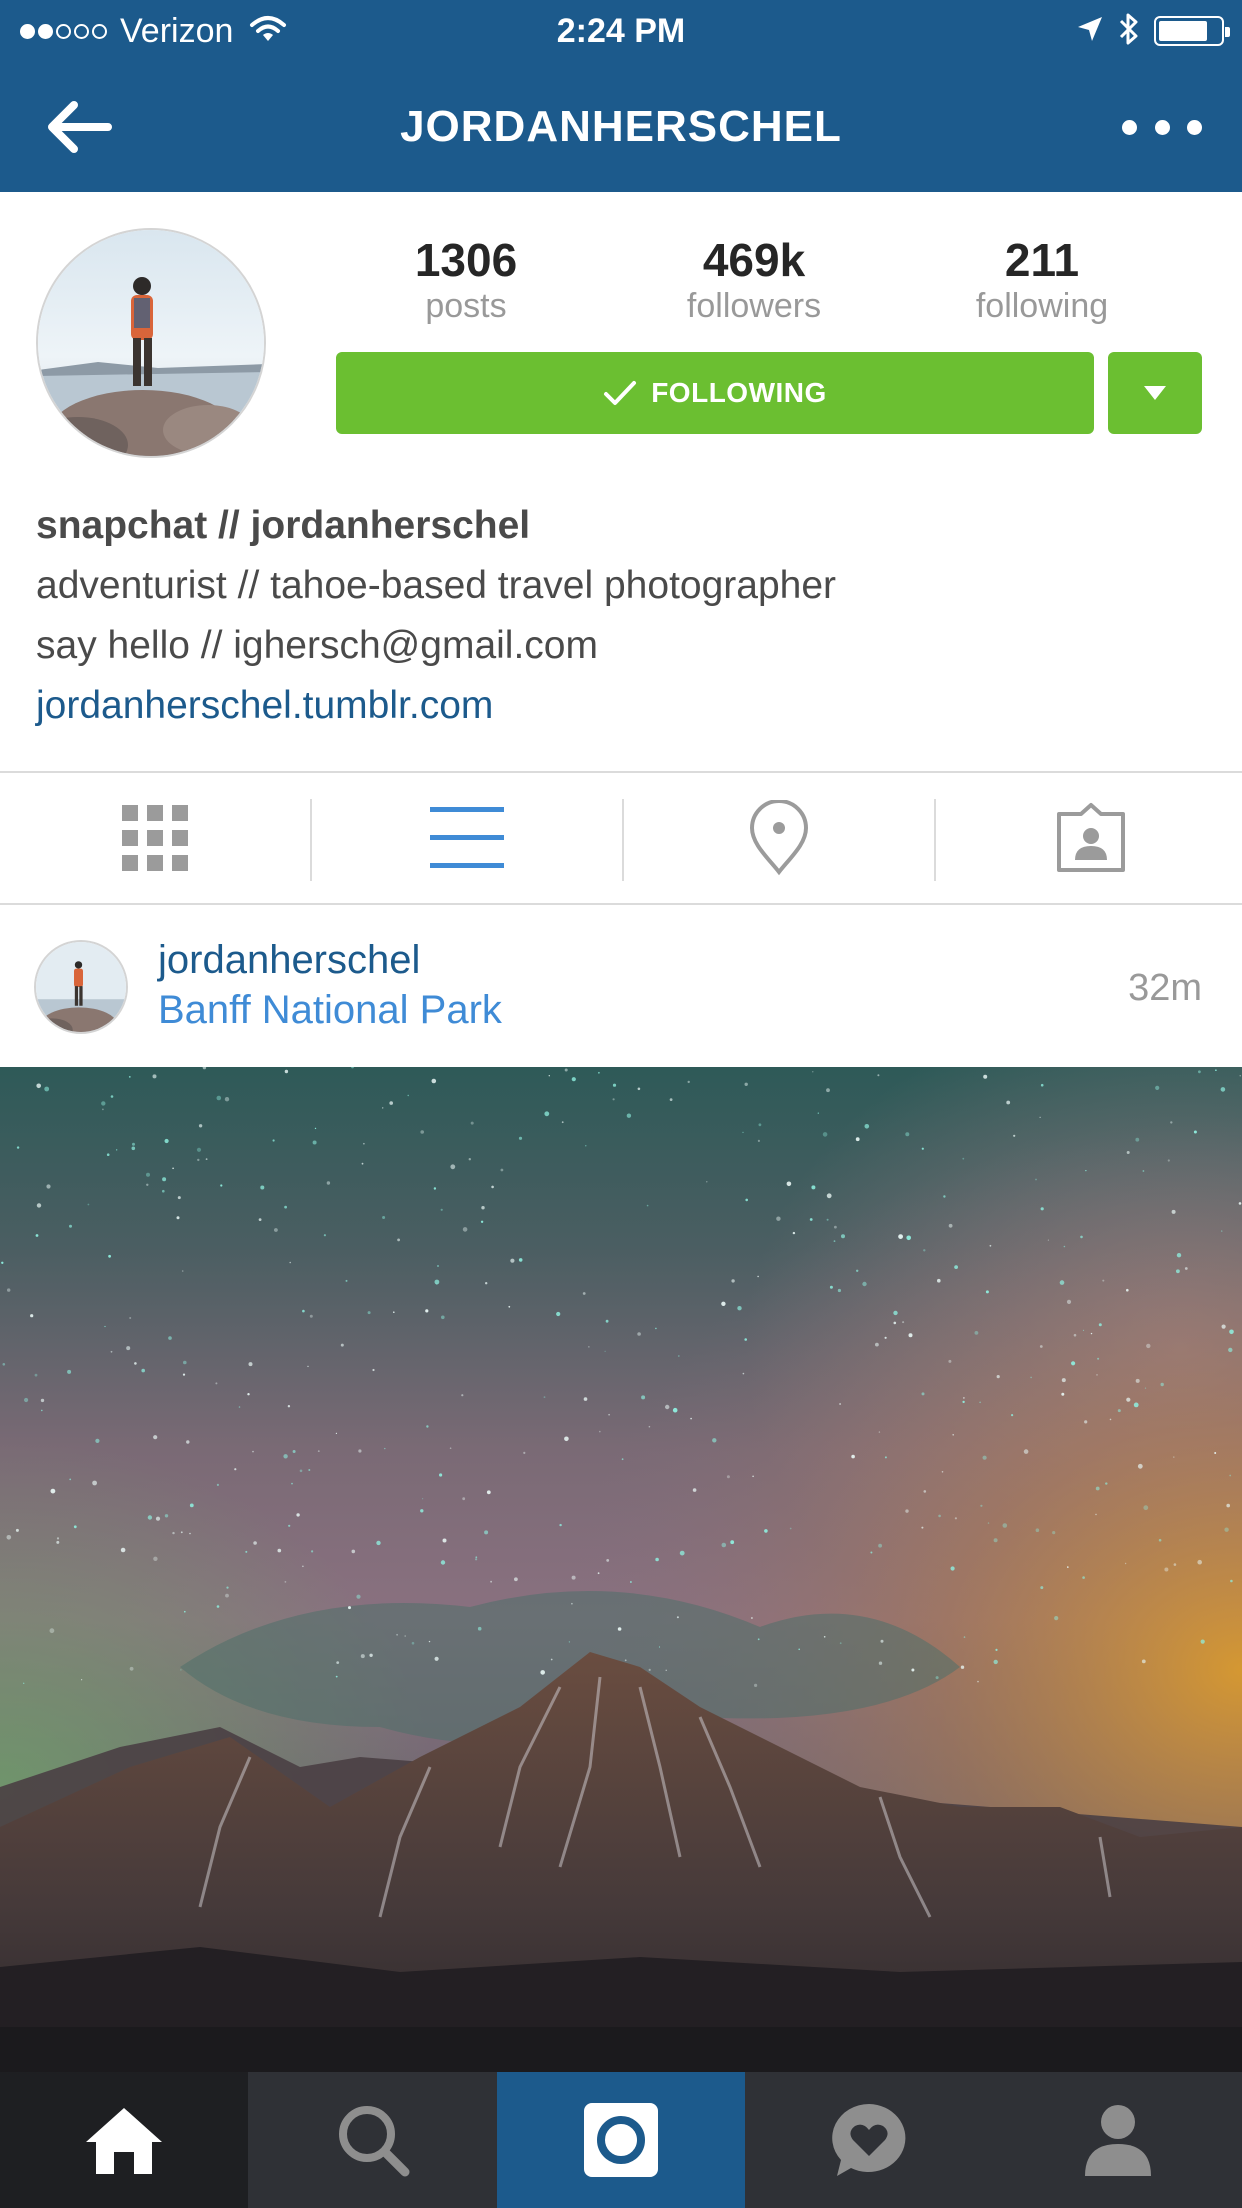  I want to click on more-options-button, so click(1162, 127).